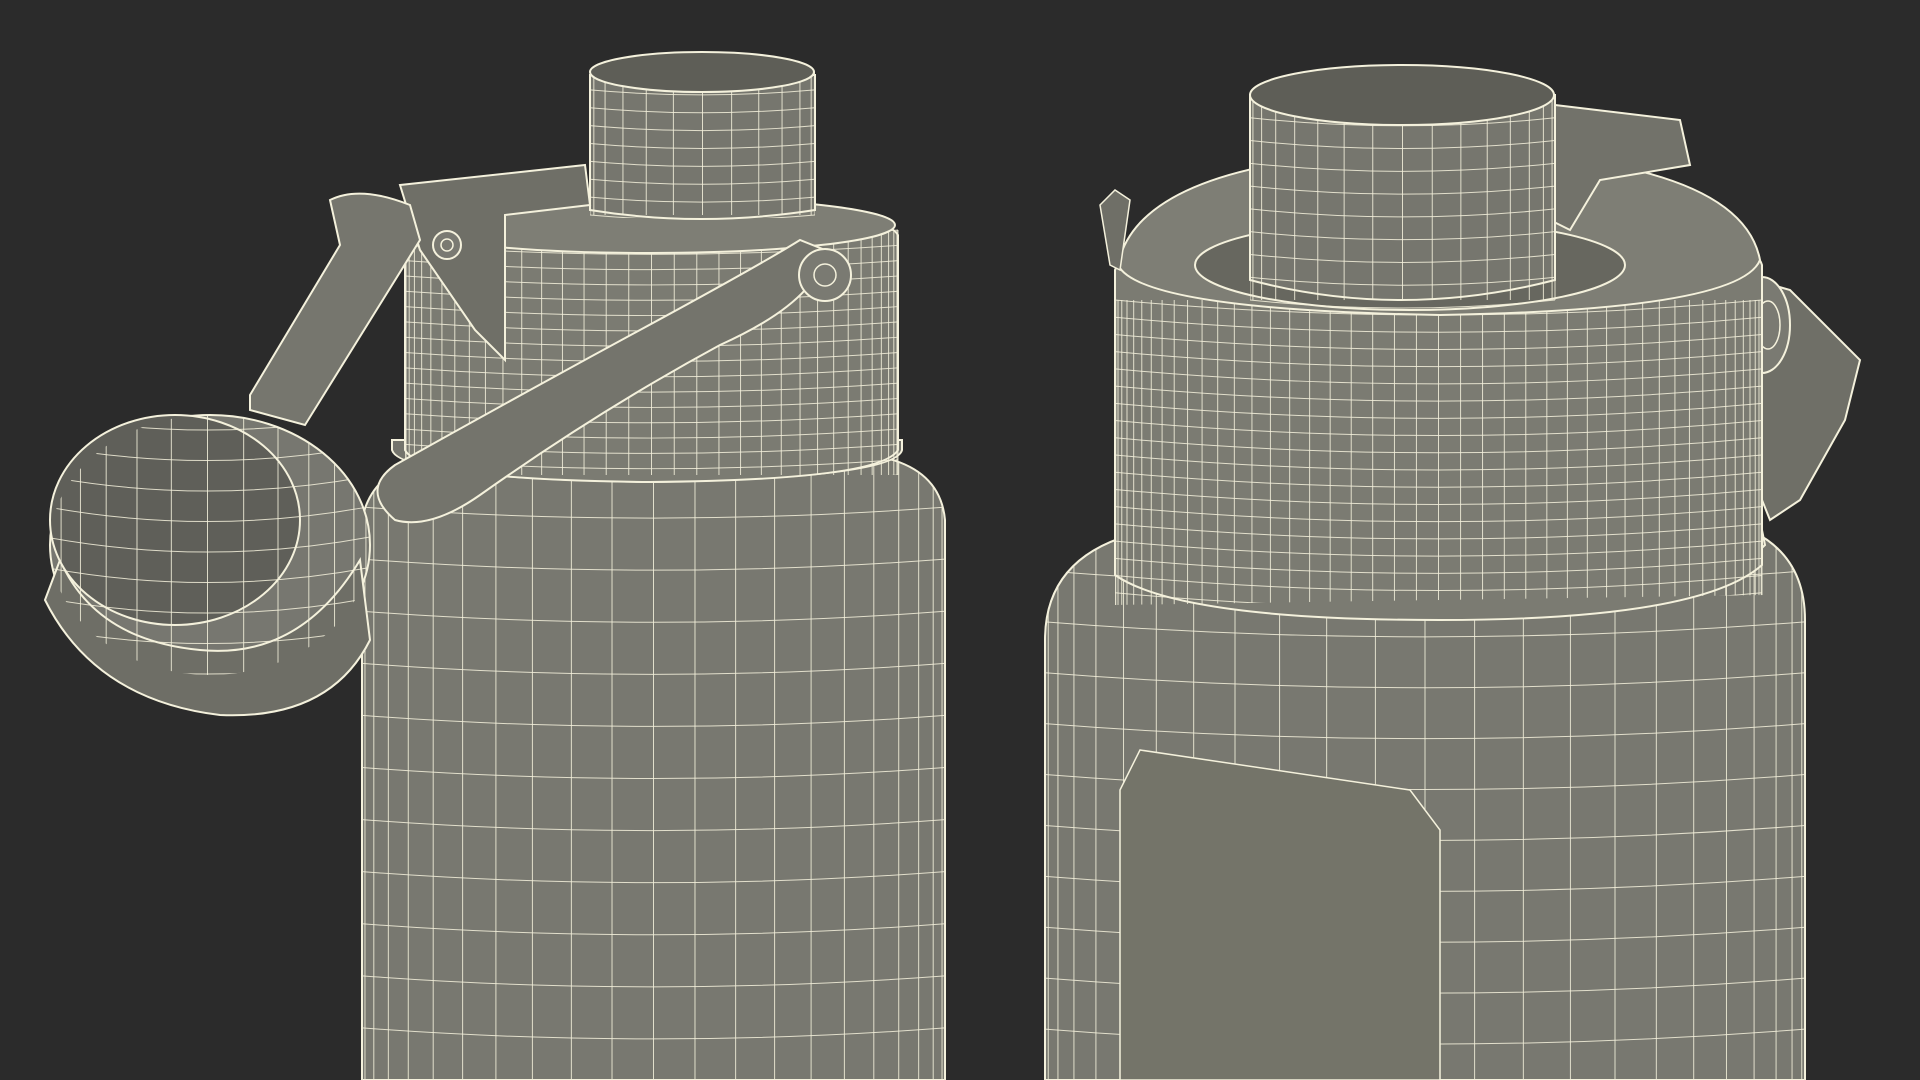  I want to click on bottle-left-lid-arm, so click(335, 309).